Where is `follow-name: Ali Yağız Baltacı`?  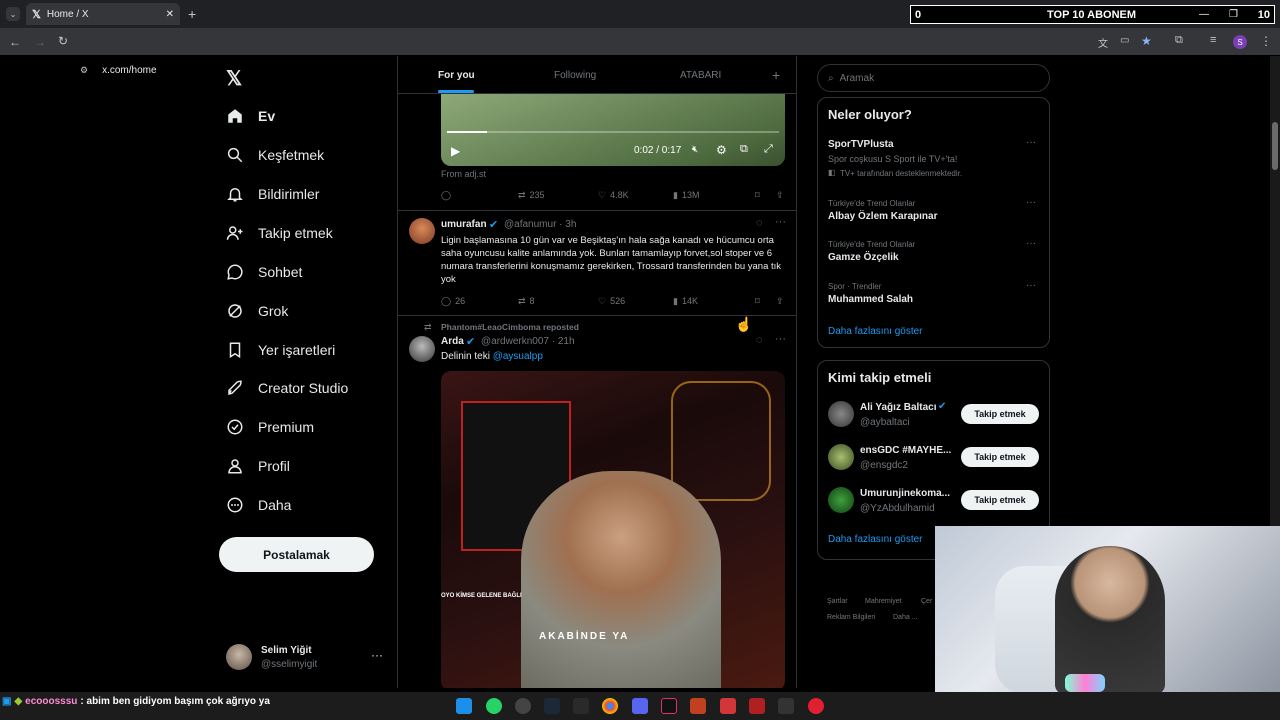 follow-name: Ali Yağız Baltacı is located at coordinates (898, 407).